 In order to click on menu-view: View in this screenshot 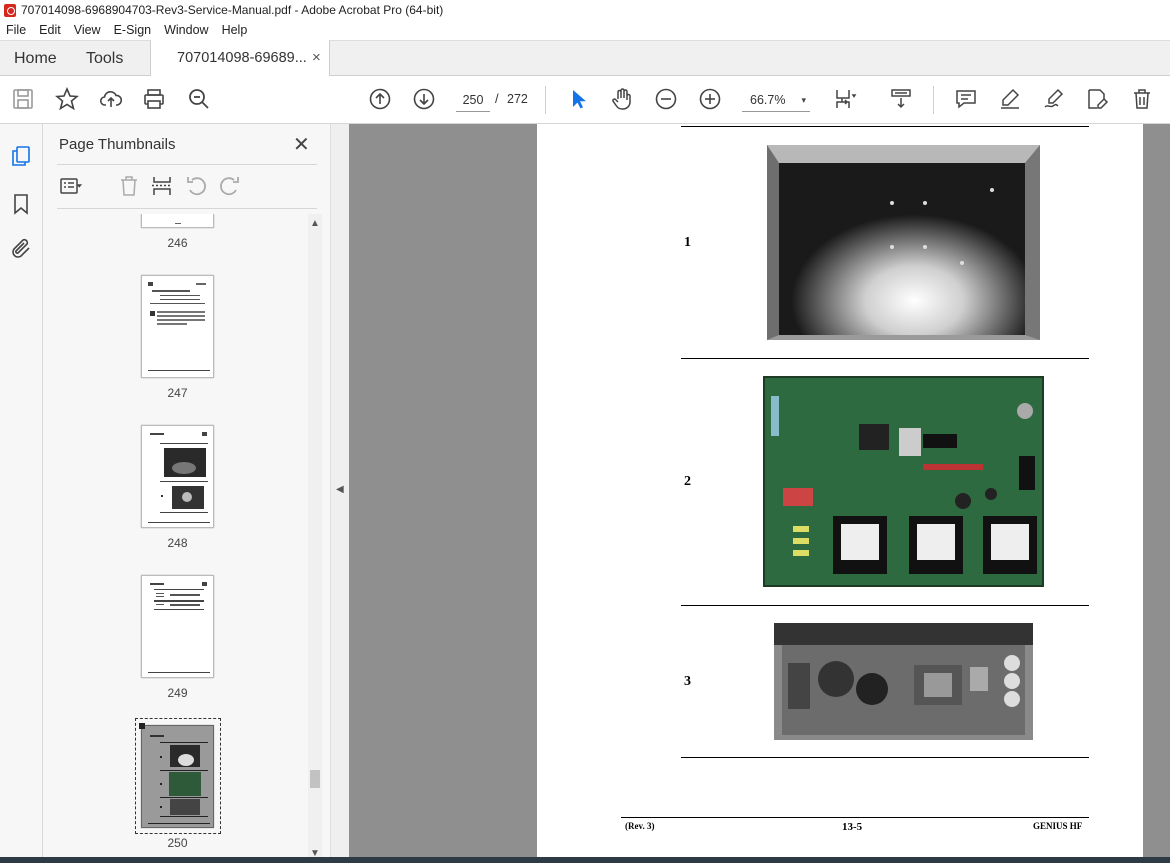, I will do `click(87, 30)`.